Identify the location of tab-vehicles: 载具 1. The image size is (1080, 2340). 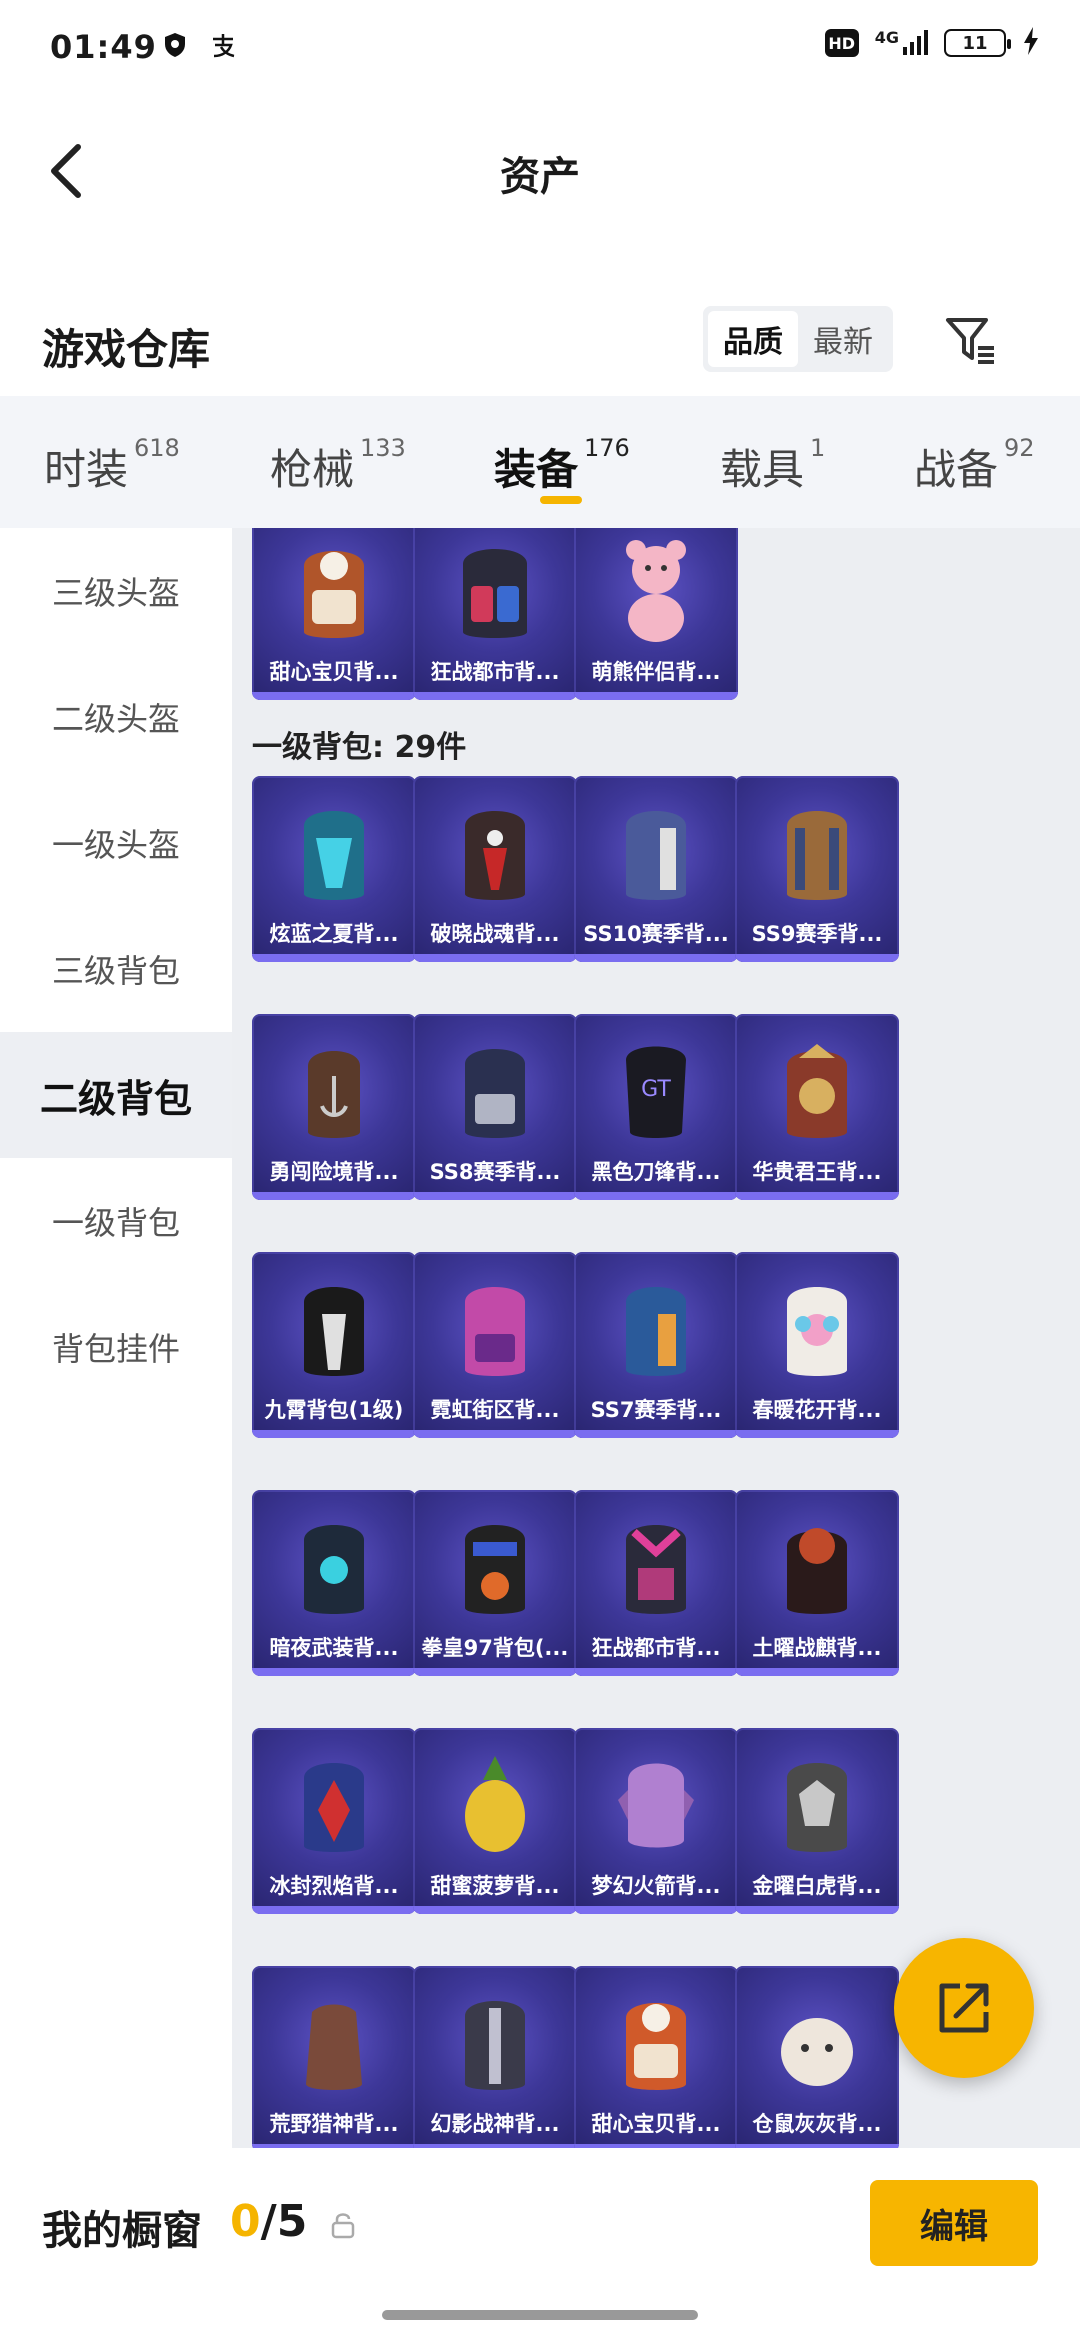
(772, 465).